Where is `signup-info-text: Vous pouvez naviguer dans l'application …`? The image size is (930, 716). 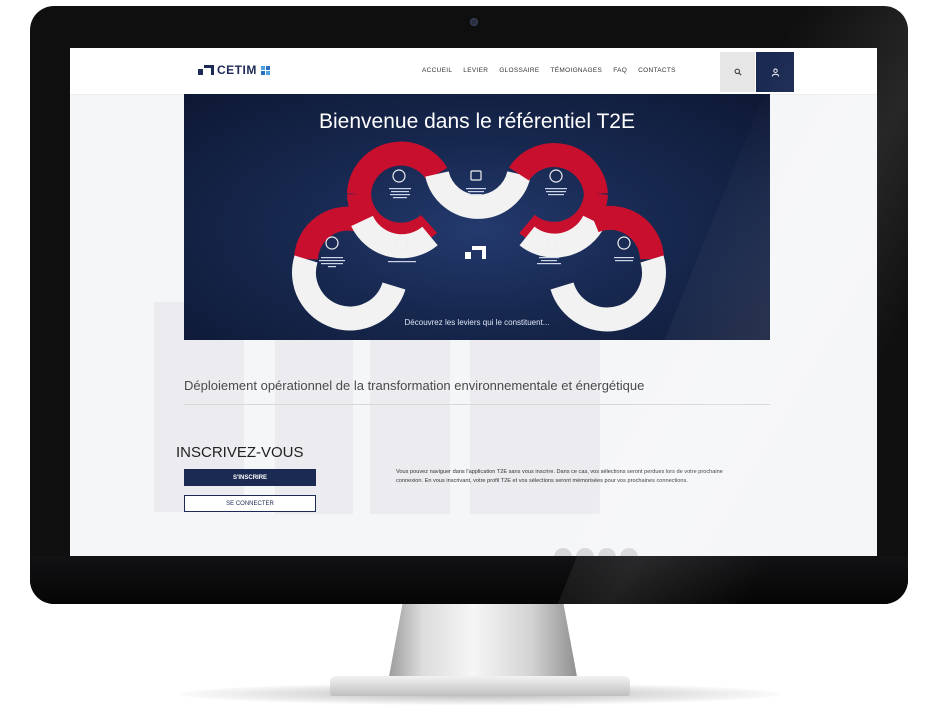
signup-info-text: Vous pouvez naviguer dans l'application … is located at coordinates (559, 476).